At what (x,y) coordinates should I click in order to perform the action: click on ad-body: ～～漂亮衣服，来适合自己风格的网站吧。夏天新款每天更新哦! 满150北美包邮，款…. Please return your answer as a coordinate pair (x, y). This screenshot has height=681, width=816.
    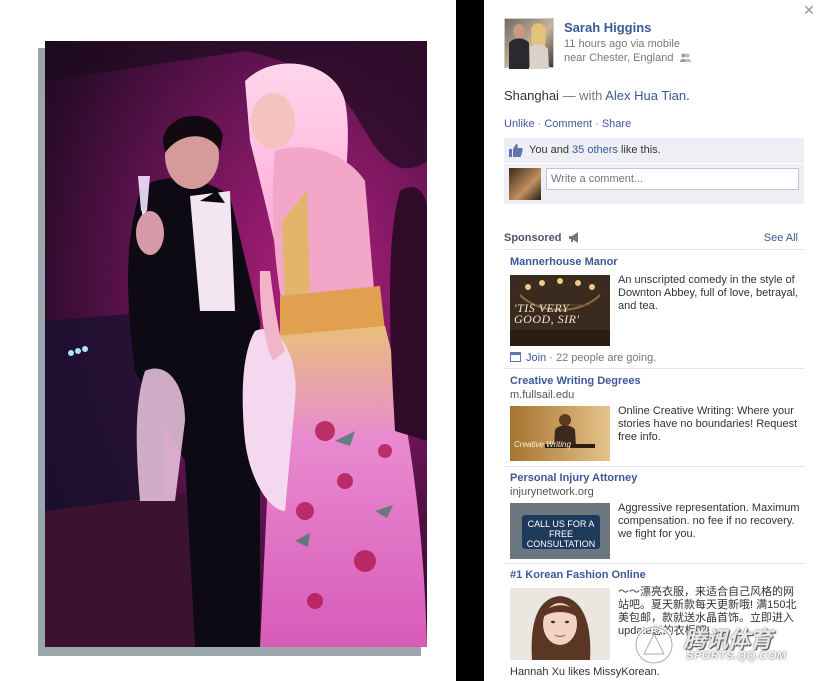
    Looking at the image, I should click on (707, 611).